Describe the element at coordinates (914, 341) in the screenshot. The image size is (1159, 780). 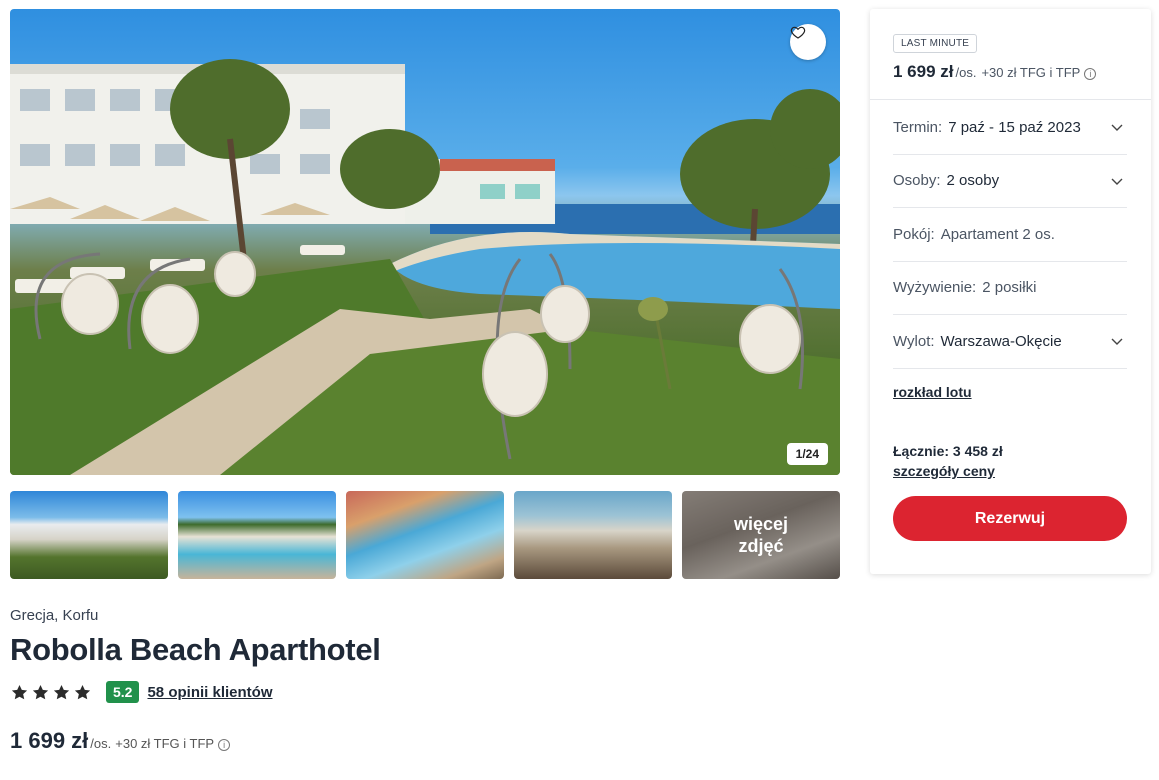
I see `departure-label: Wylot:` at that location.